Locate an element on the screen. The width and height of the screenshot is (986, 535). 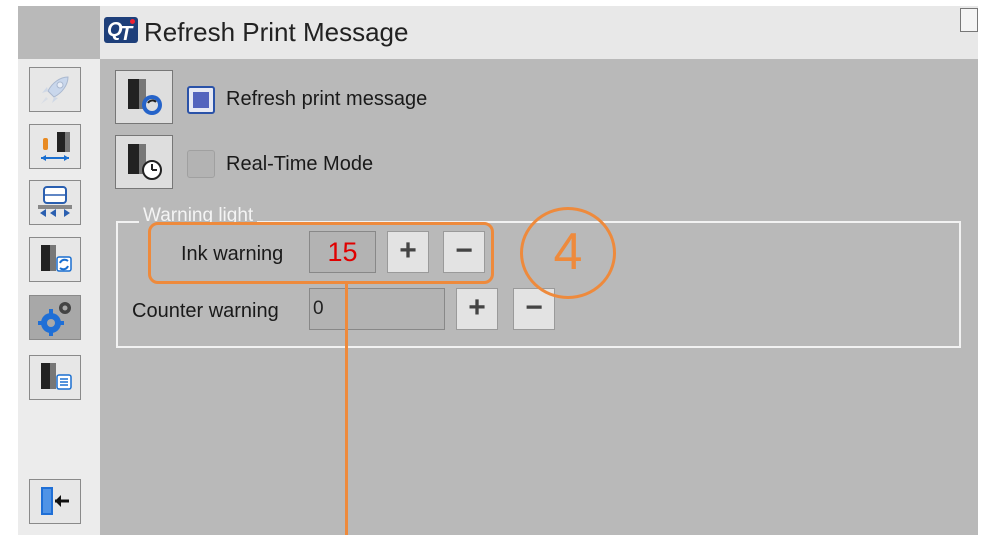
refresh-print-message-button is located at coordinates (144, 97).